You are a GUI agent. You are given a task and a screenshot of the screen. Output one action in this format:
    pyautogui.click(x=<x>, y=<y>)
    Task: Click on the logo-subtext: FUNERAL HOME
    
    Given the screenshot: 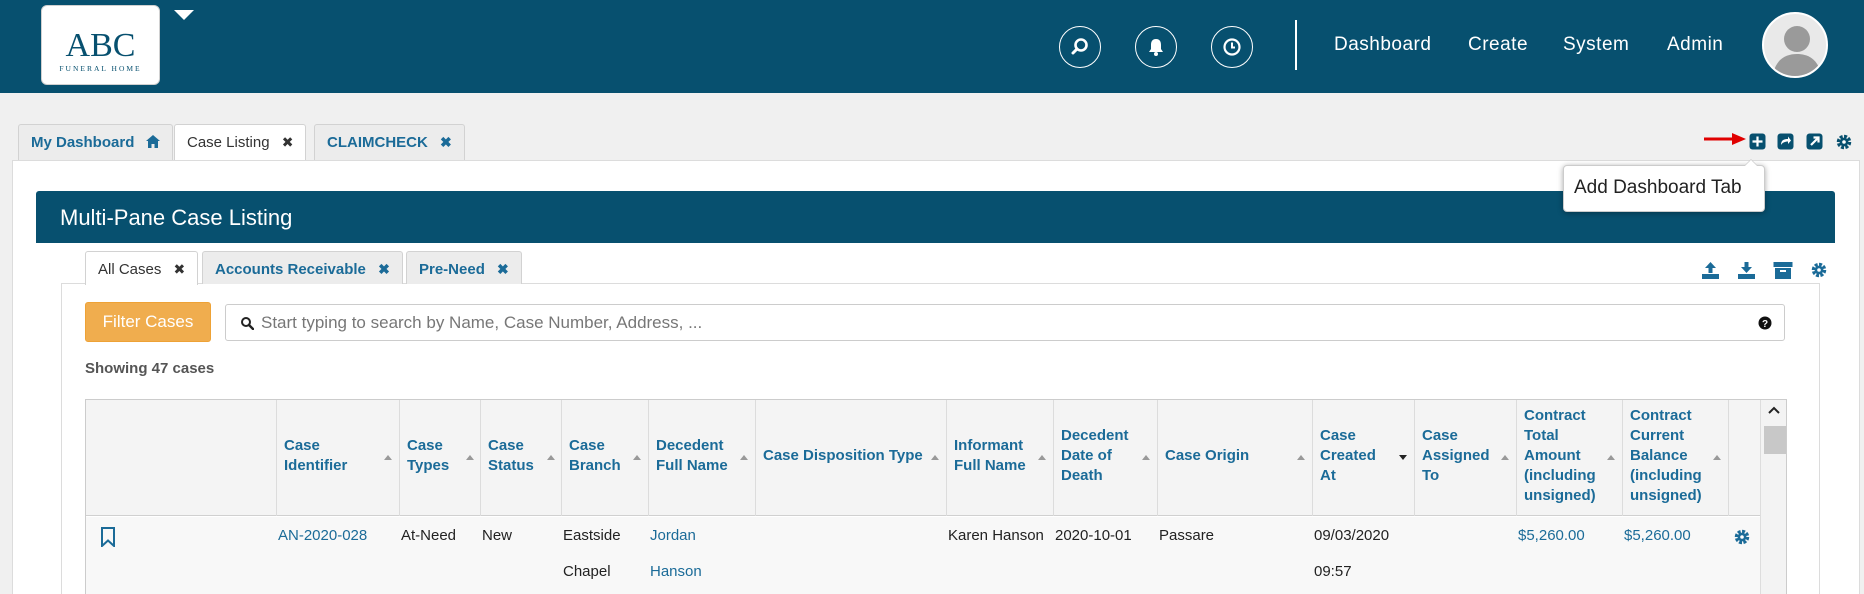 What is the action you would take?
    pyautogui.click(x=100, y=68)
    